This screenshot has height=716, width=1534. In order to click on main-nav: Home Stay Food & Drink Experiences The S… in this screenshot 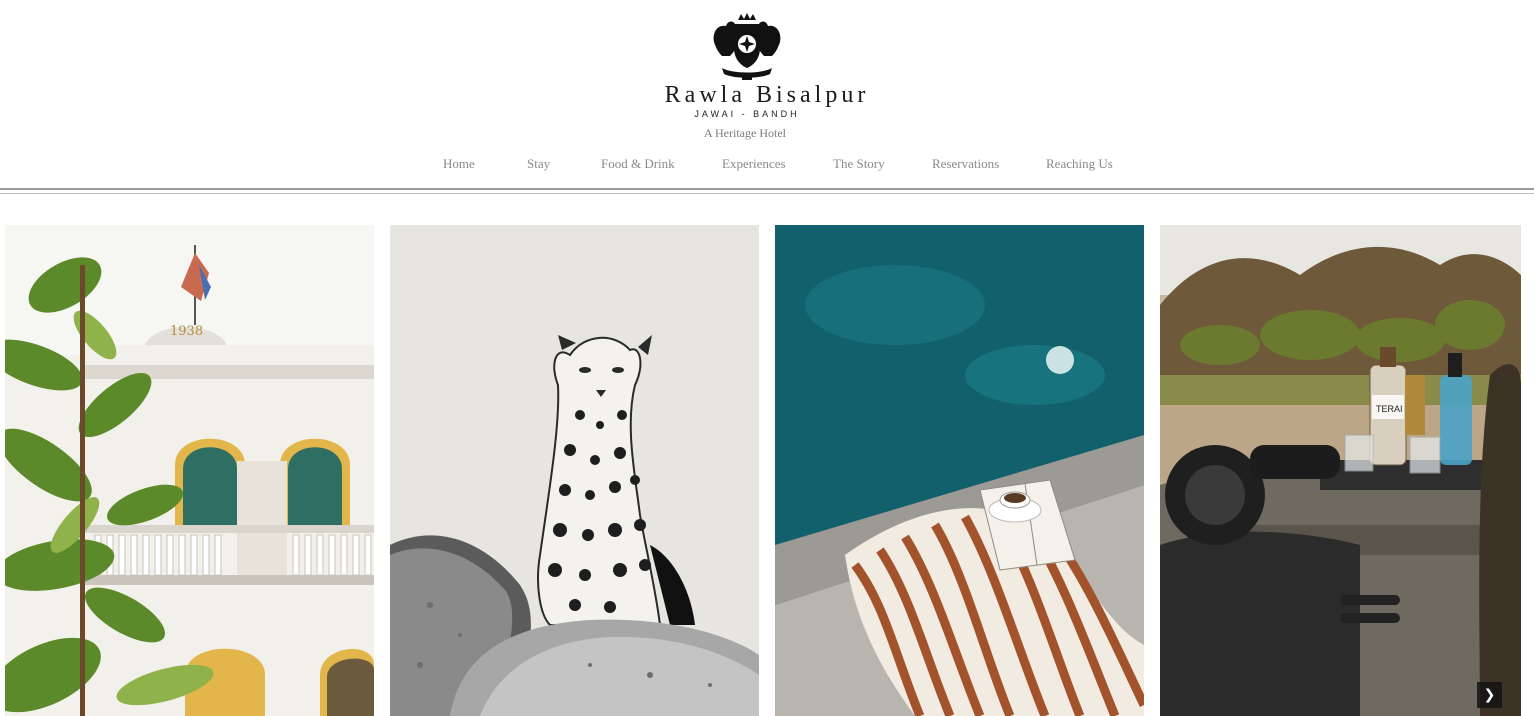, I will do `click(767, 167)`.